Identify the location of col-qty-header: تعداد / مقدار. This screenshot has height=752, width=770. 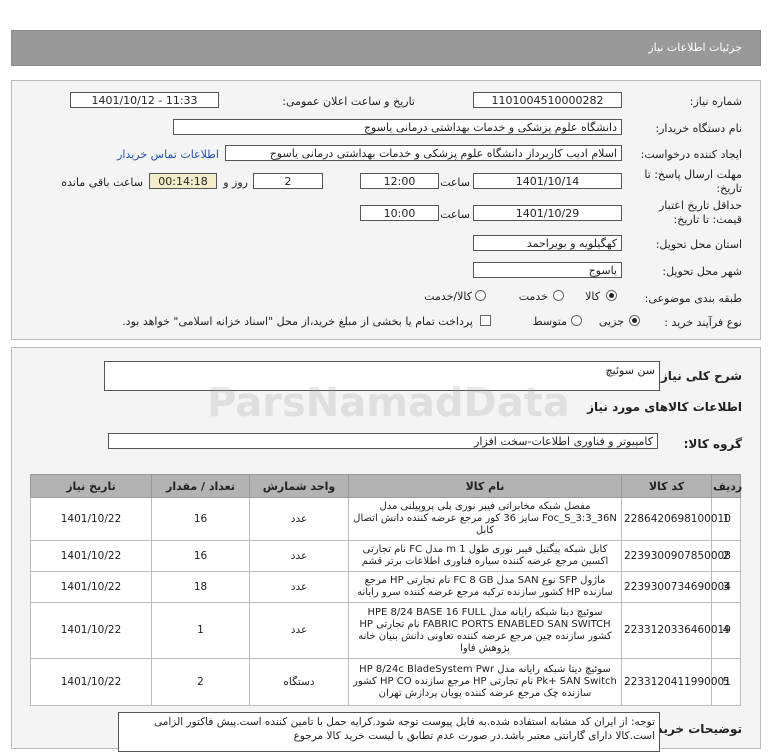
(200, 486).